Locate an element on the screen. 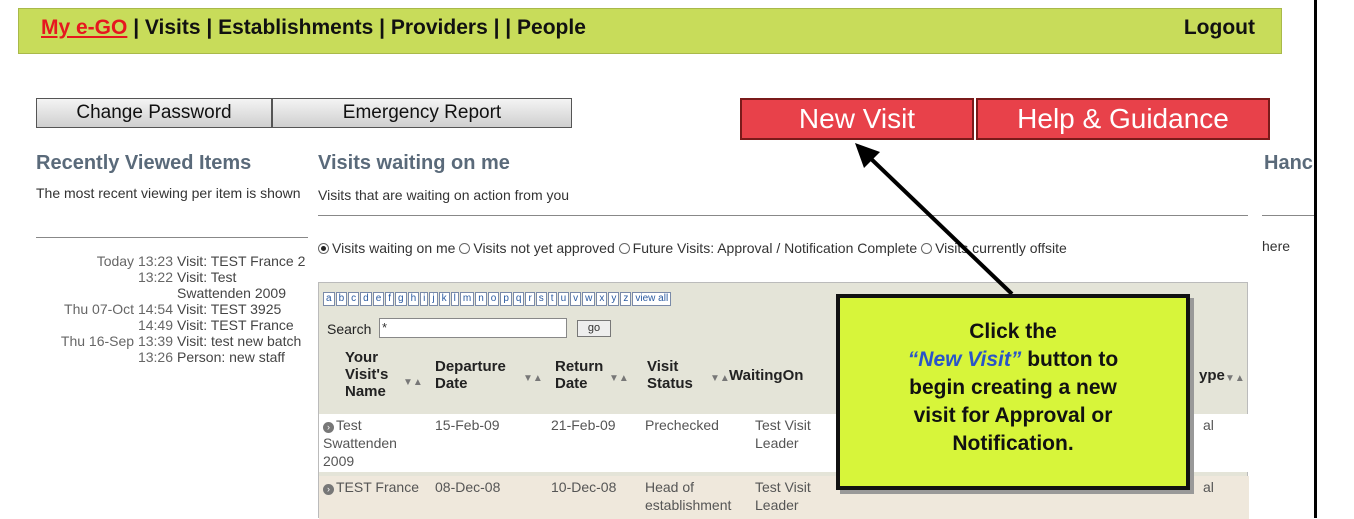 The height and width of the screenshot is (519, 1354). filter-waiting-option: Visits waiting on me is located at coordinates (386, 248).